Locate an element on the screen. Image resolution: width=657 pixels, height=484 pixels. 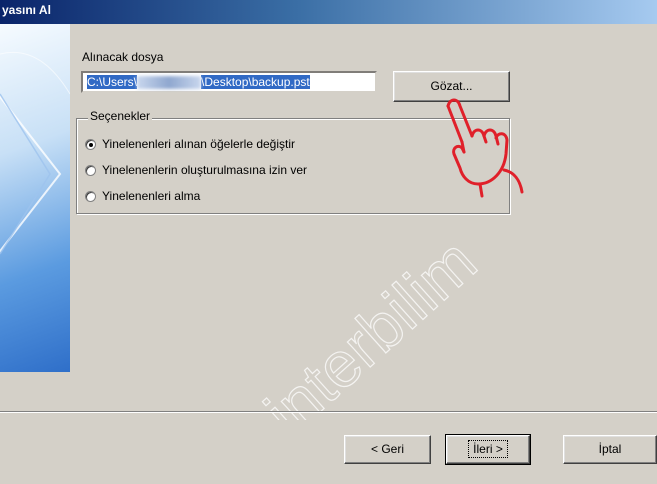
option-label: Yinelenenleri alma is located at coordinates (151, 196).